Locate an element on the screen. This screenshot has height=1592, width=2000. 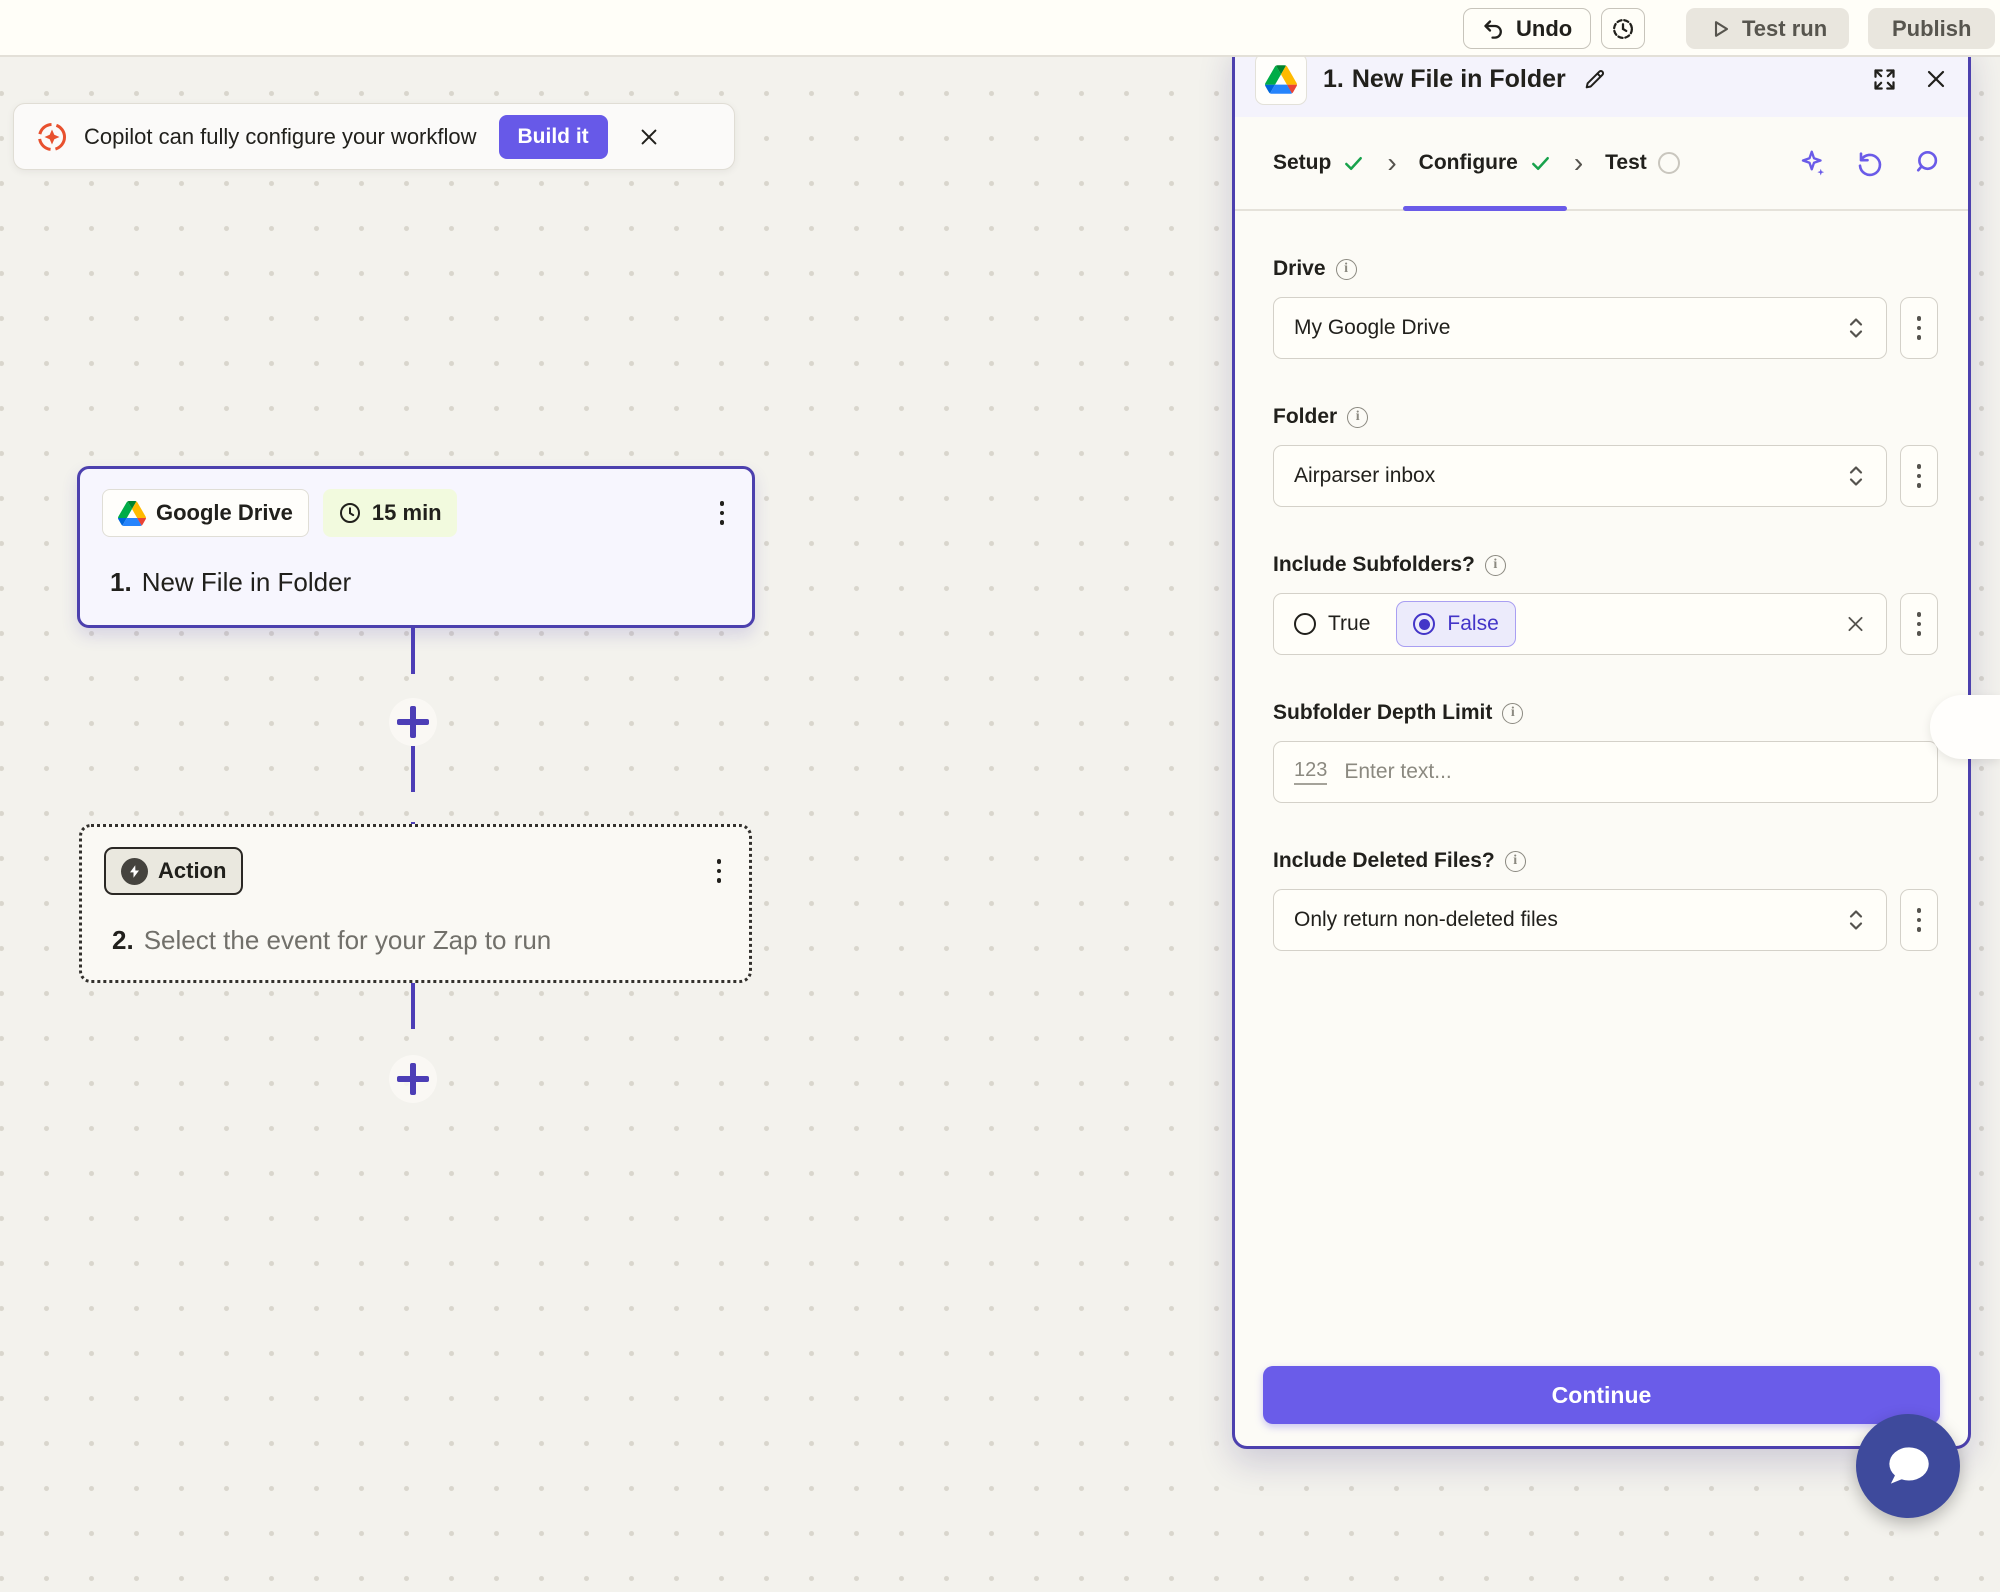
field-drive: Drive i My Google Drive is located at coordinates (1605, 308).